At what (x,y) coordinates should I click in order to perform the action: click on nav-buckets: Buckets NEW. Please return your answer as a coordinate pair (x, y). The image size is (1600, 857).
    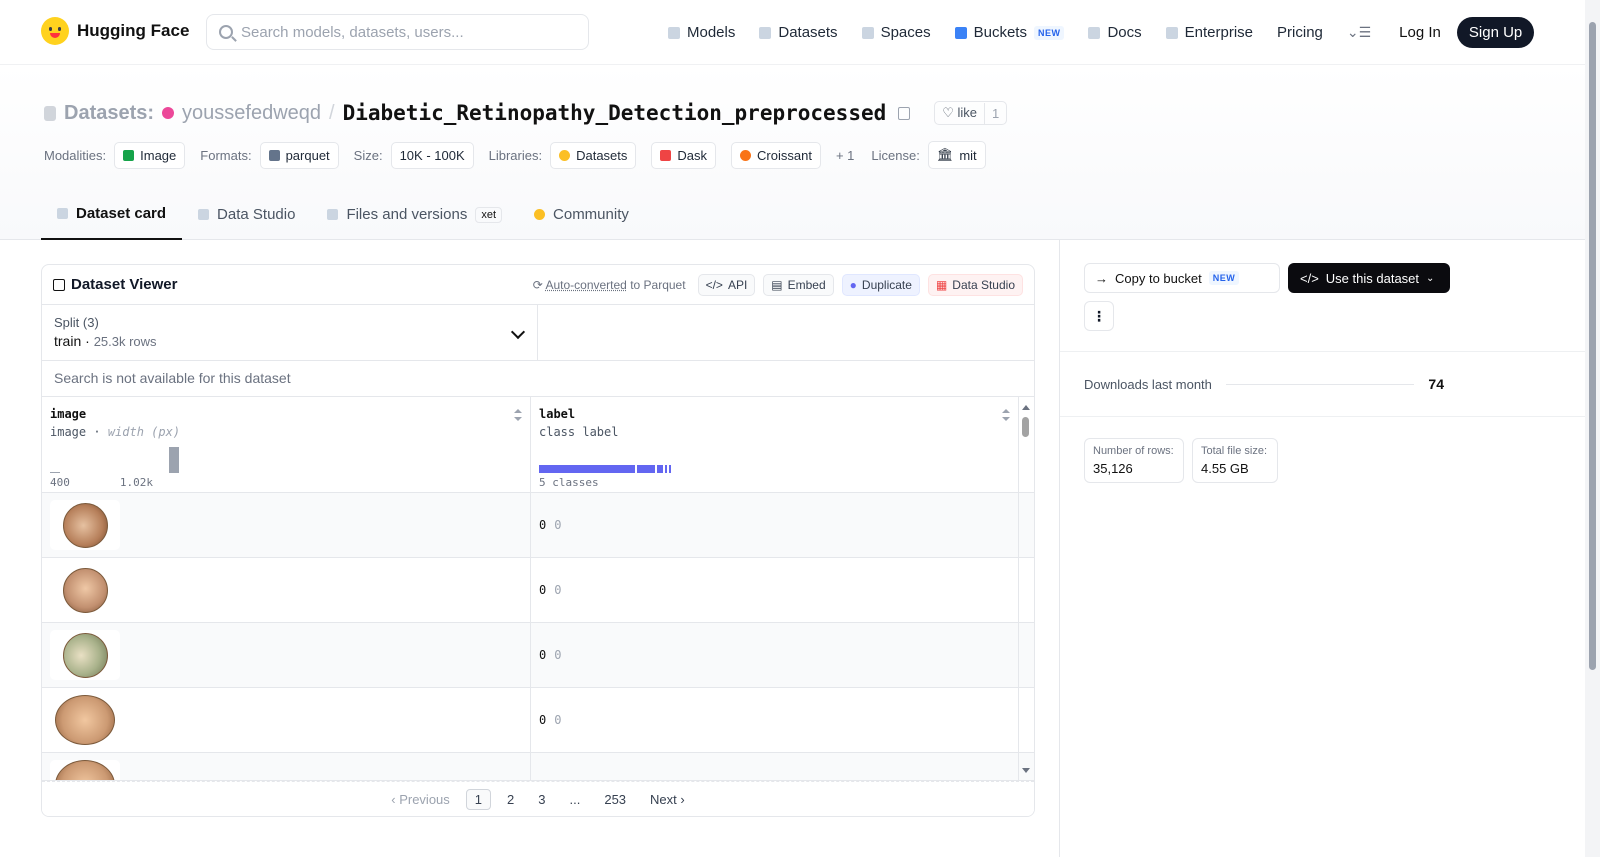
    Looking at the image, I should click on (1009, 32).